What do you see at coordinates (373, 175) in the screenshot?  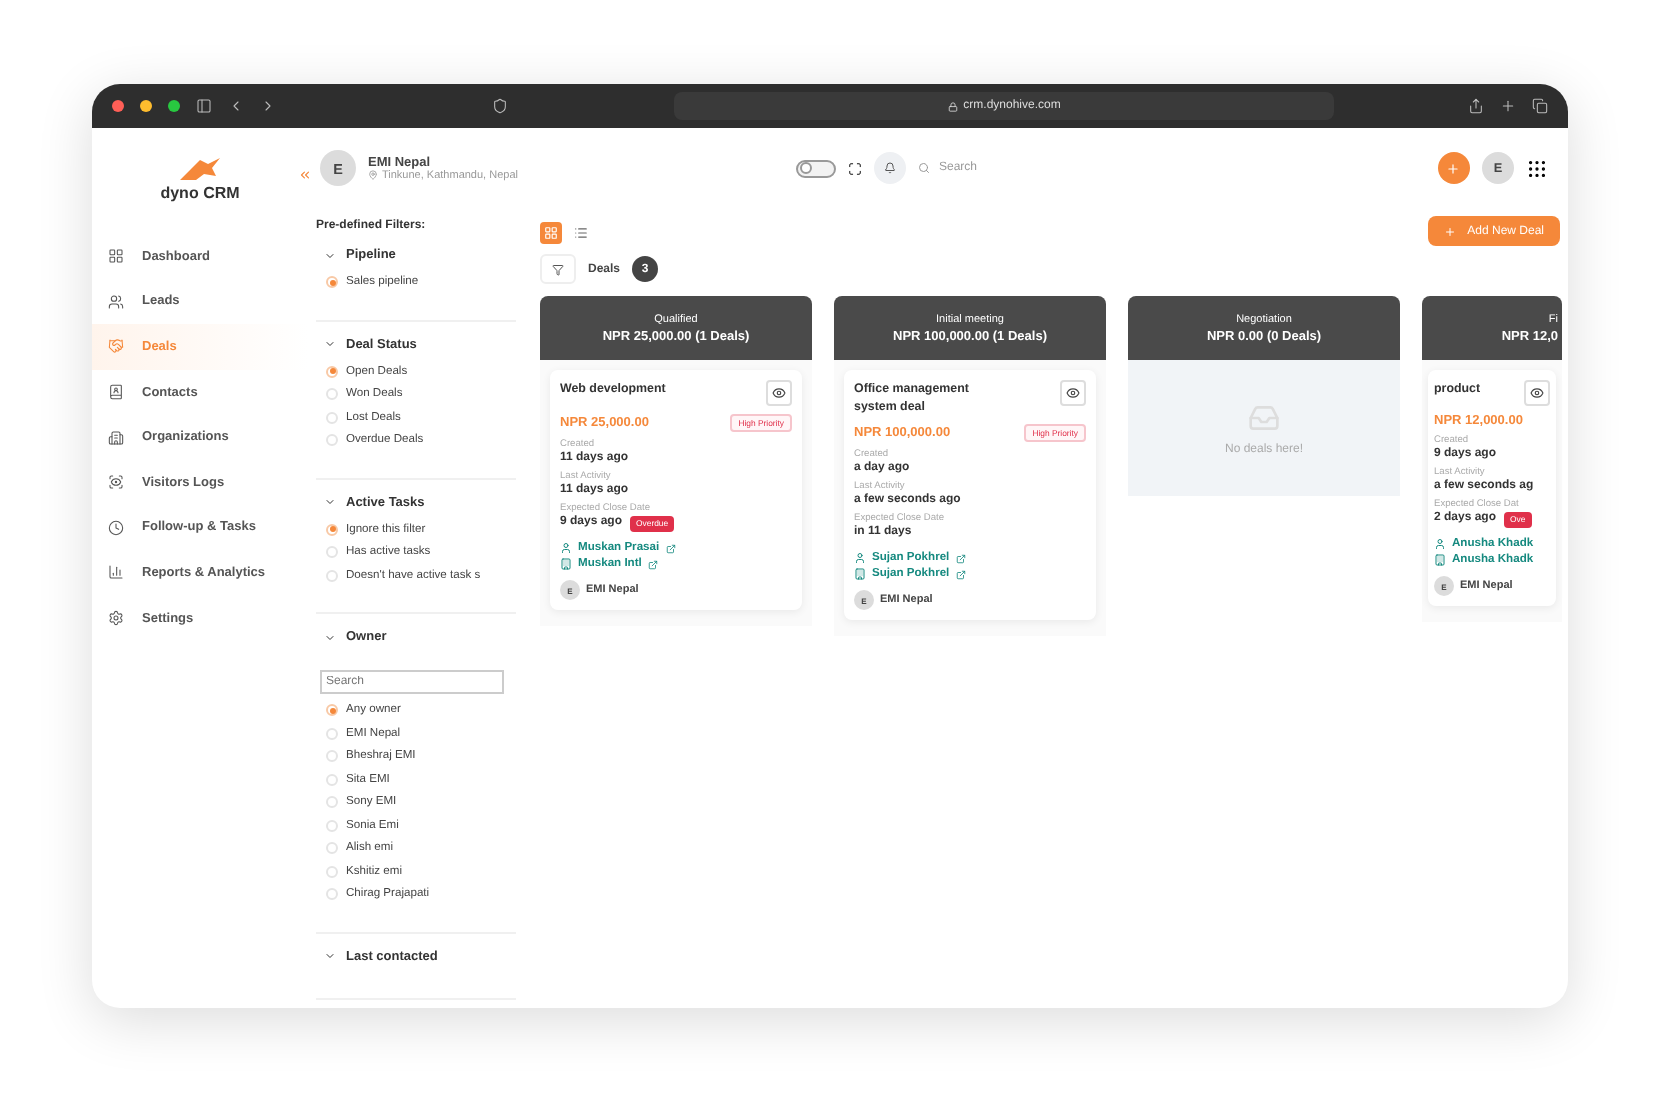 I see `map-pin-icon` at bounding box center [373, 175].